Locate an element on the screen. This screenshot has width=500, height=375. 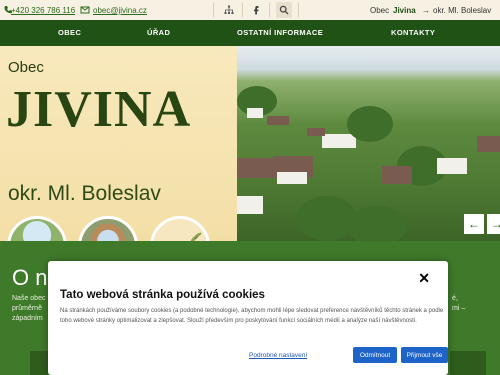
main-nav: OBEC ÚŘAD OSTATNÍ INFORMACE KONTAKTY is located at coordinates (250, 33).